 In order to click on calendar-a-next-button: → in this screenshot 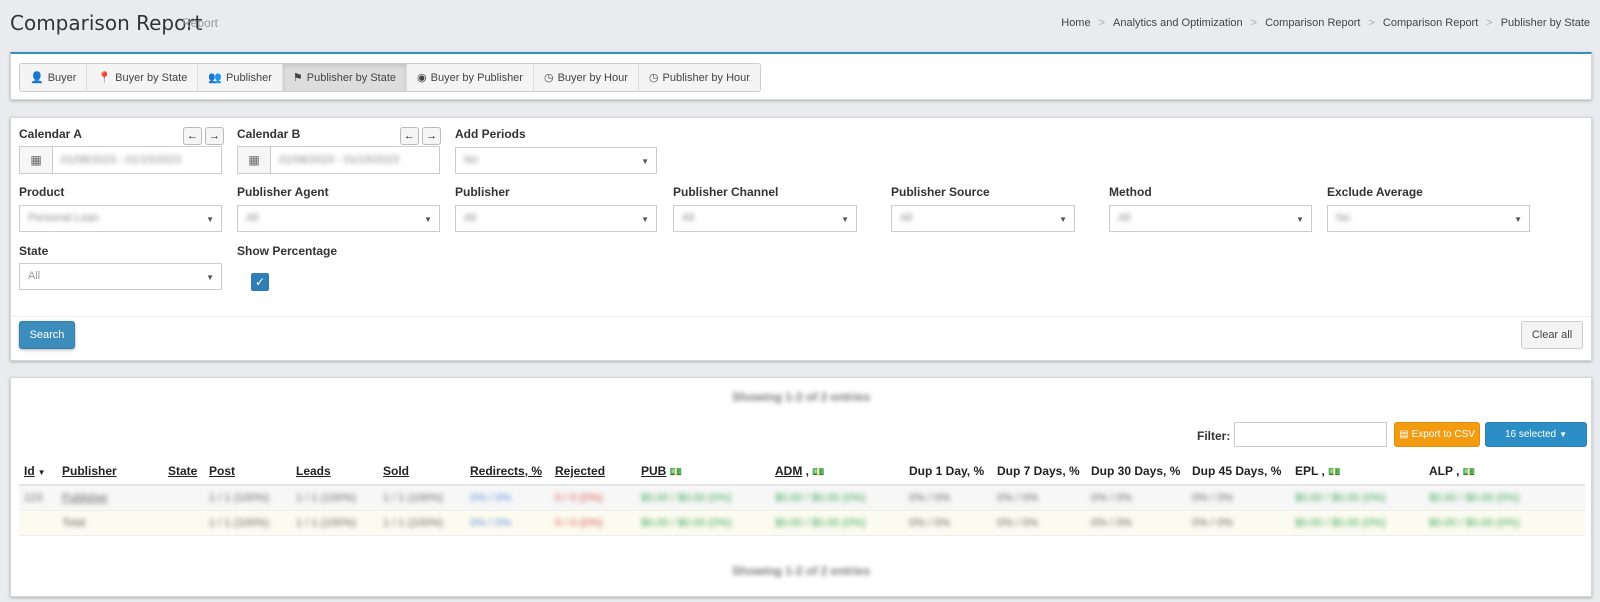, I will do `click(214, 136)`.